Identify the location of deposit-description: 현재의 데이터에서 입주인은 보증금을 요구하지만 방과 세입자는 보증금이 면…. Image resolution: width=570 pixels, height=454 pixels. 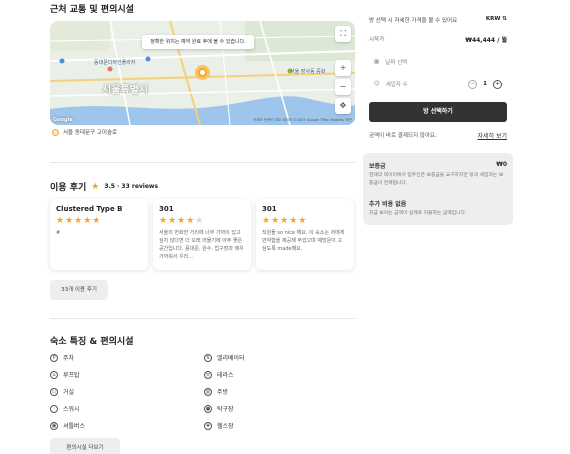
(436, 179).